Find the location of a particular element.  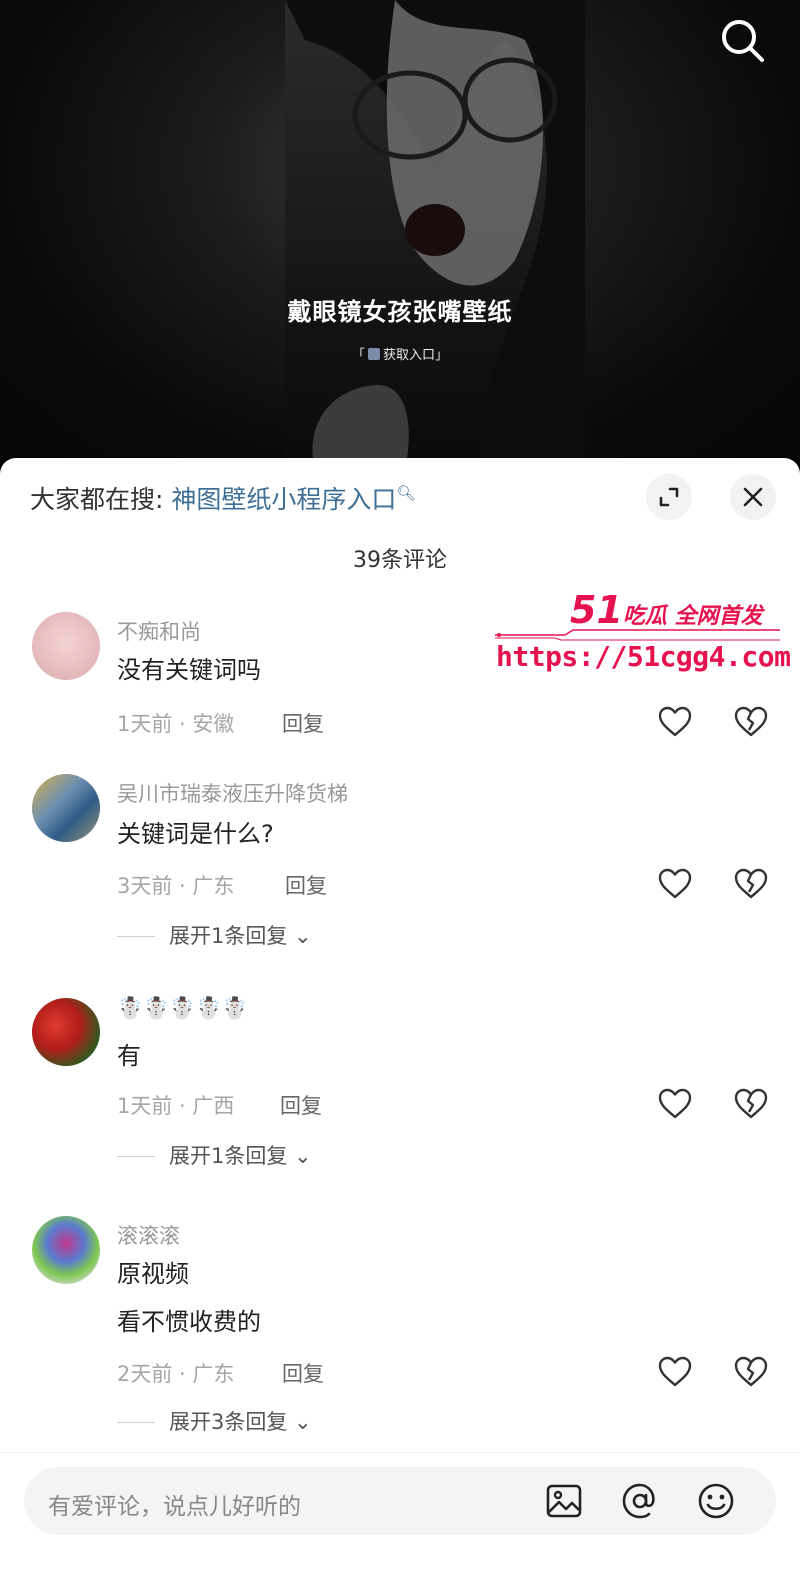

emoji-icon is located at coordinates (716, 1501).